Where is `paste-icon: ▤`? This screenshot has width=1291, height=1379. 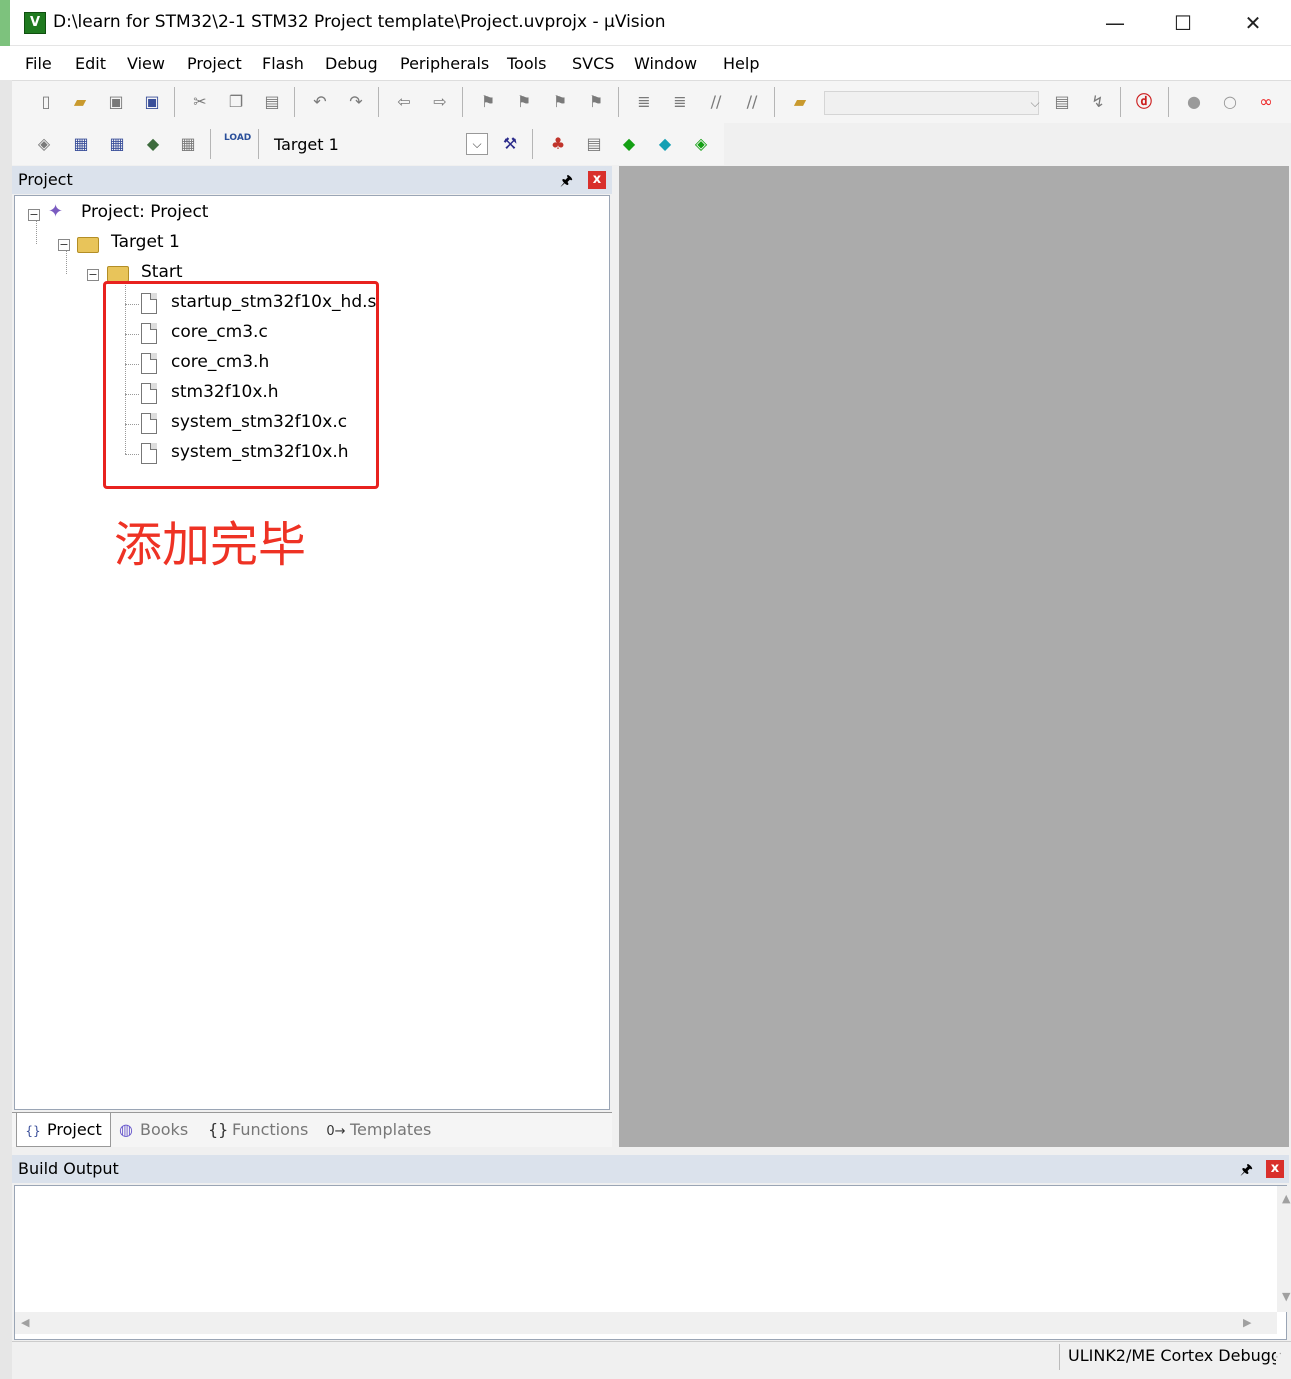
paste-icon: ▤ is located at coordinates (272, 102).